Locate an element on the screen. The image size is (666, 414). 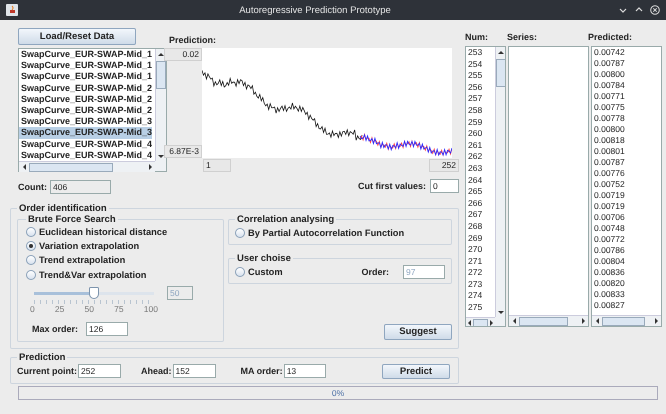
table-cell-text: 0.00742 is located at coordinates (609, 52).